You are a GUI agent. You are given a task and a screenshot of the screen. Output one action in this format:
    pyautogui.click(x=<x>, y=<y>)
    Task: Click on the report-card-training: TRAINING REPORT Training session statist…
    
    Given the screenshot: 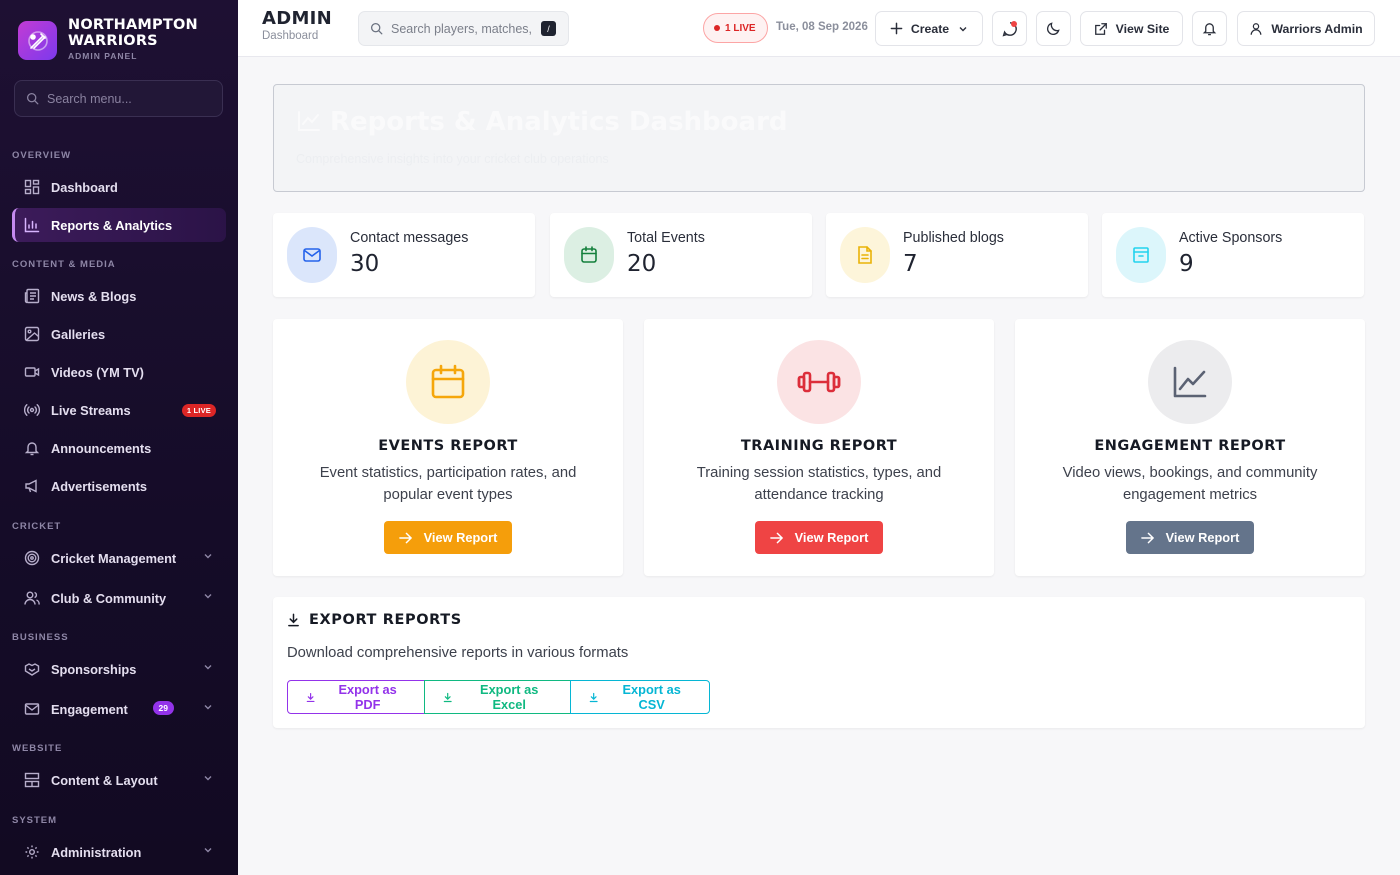 What is the action you would take?
    pyautogui.click(x=819, y=447)
    